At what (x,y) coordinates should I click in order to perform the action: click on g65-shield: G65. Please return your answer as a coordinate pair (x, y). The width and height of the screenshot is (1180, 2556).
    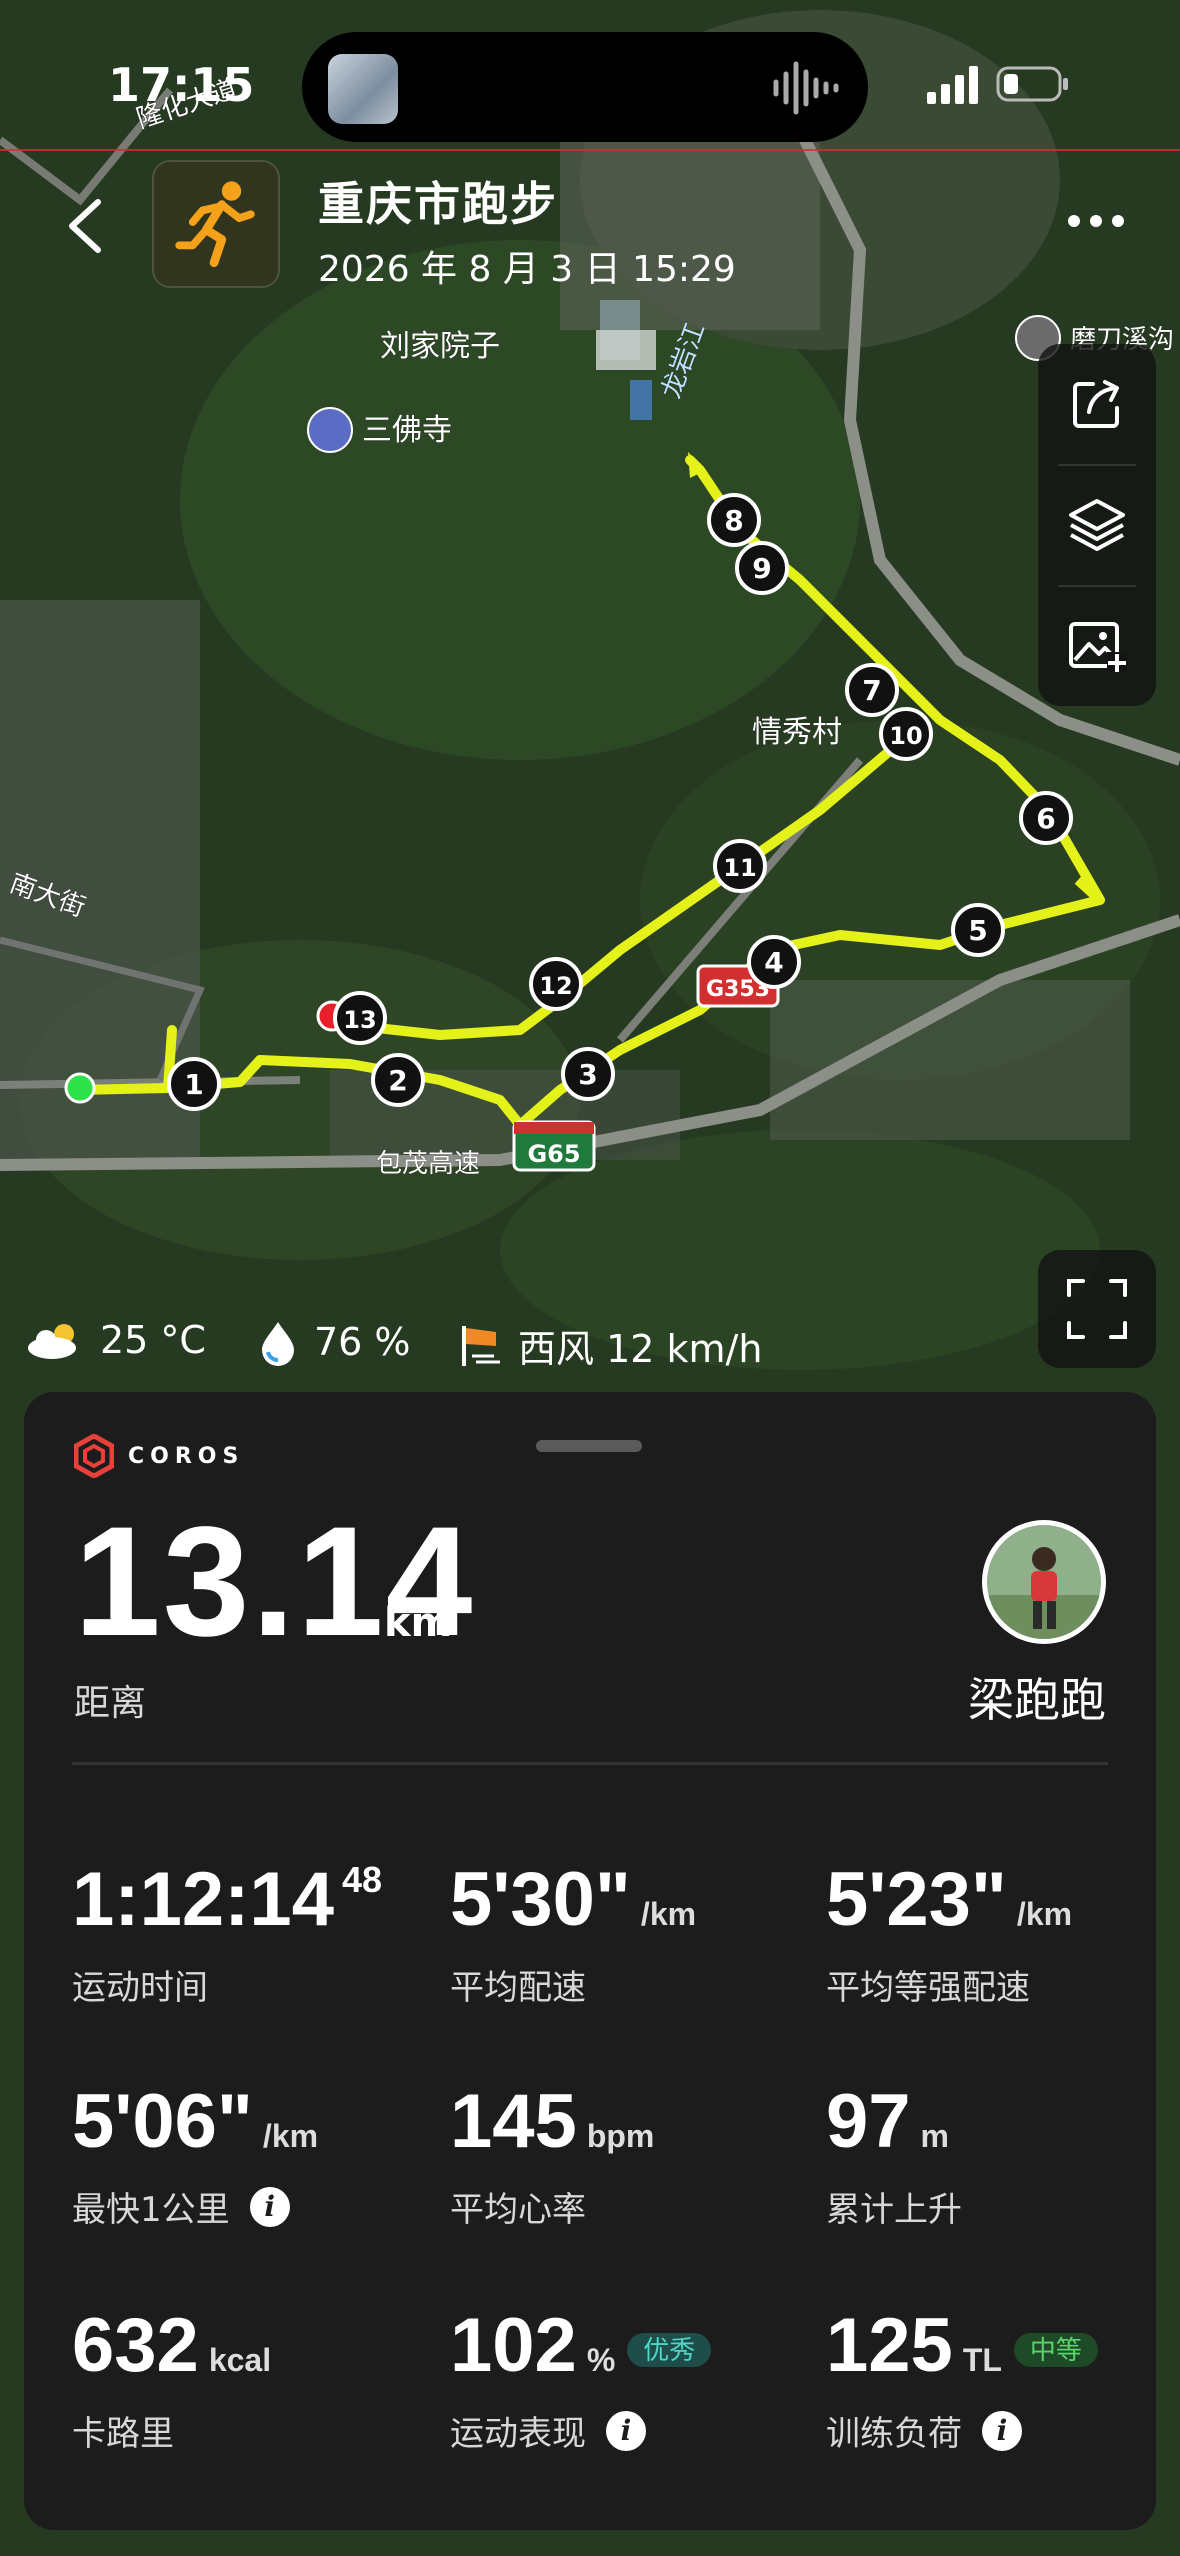
    Looking at the image, I should click on (554, 1146).